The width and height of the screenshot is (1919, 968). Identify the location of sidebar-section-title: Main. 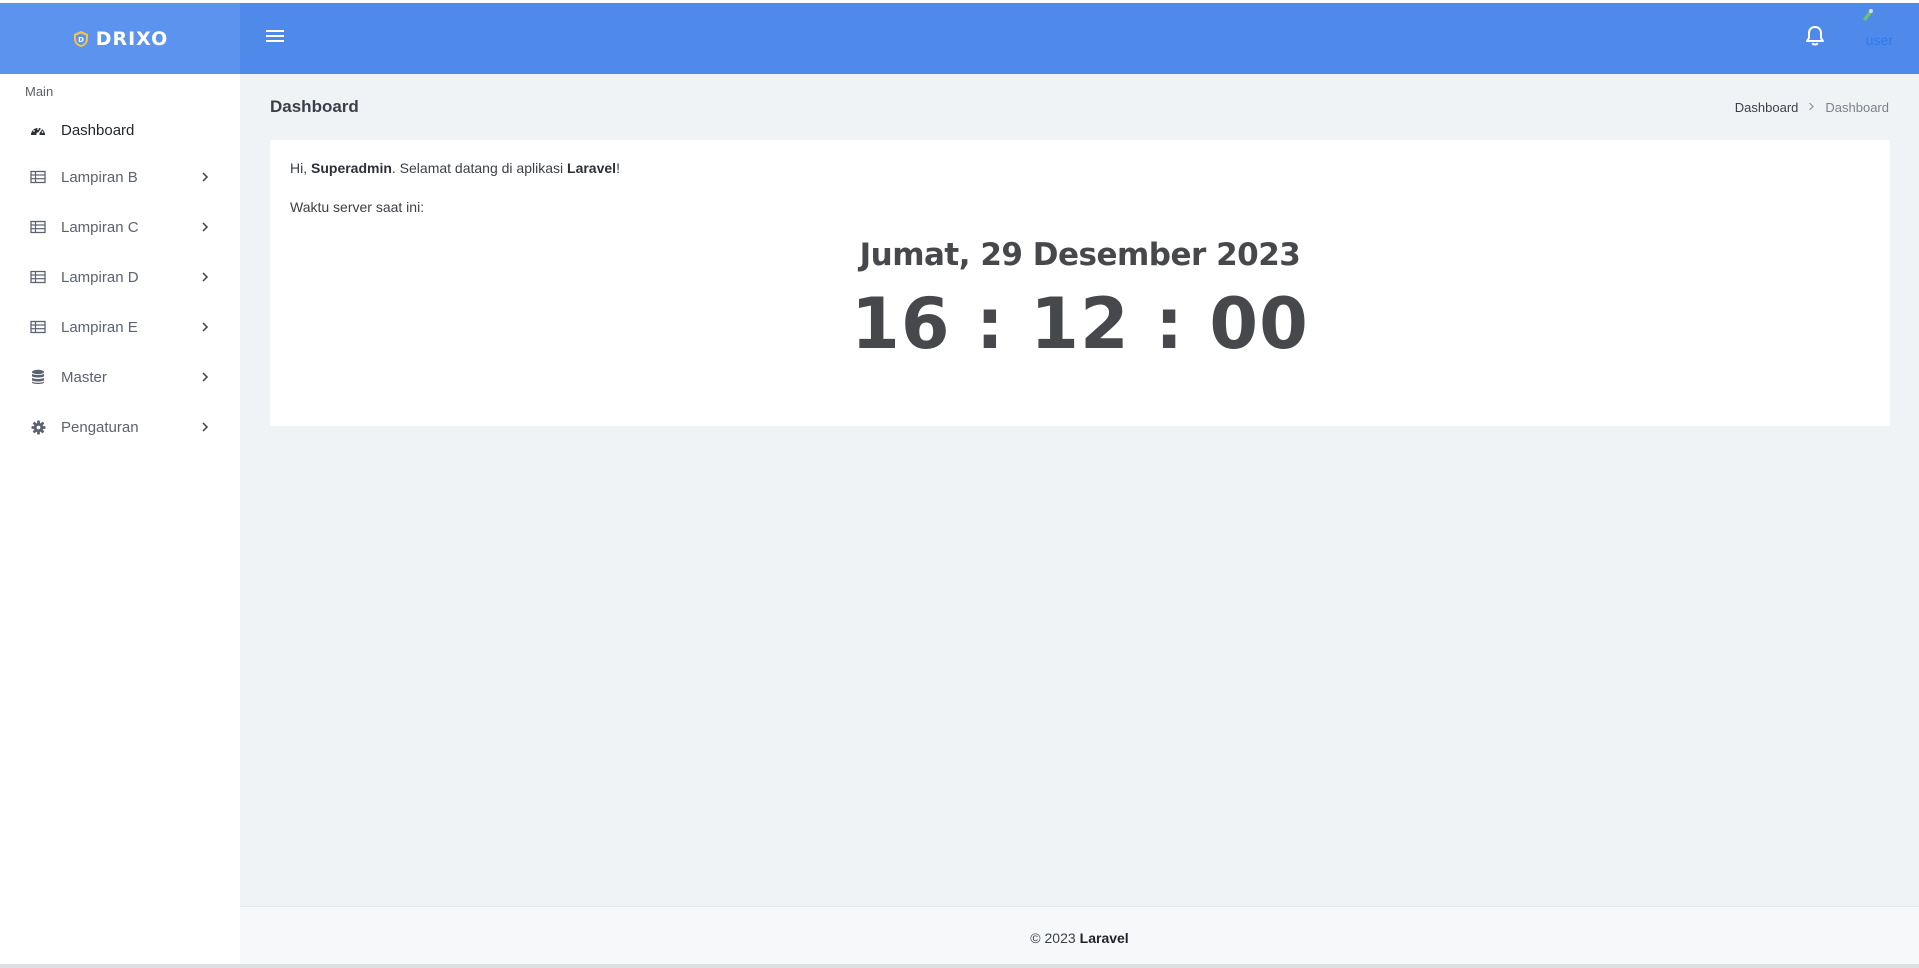
(39, 91).